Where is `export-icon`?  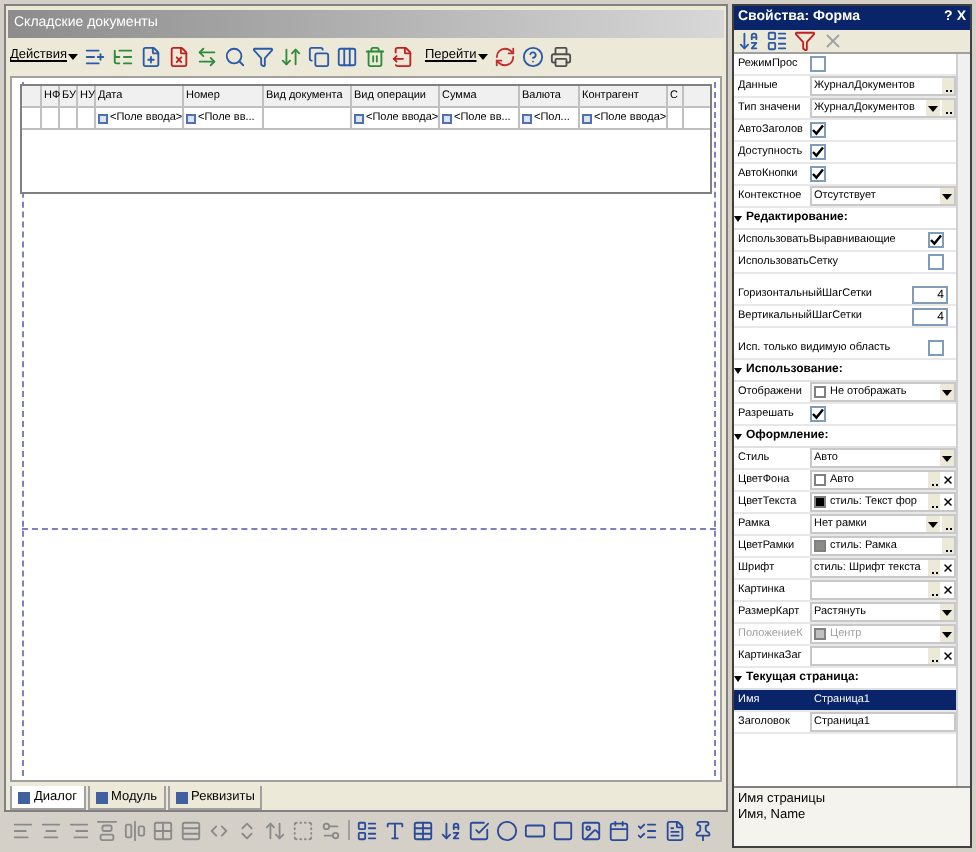 export-icon is located at coordinates (403, 56).